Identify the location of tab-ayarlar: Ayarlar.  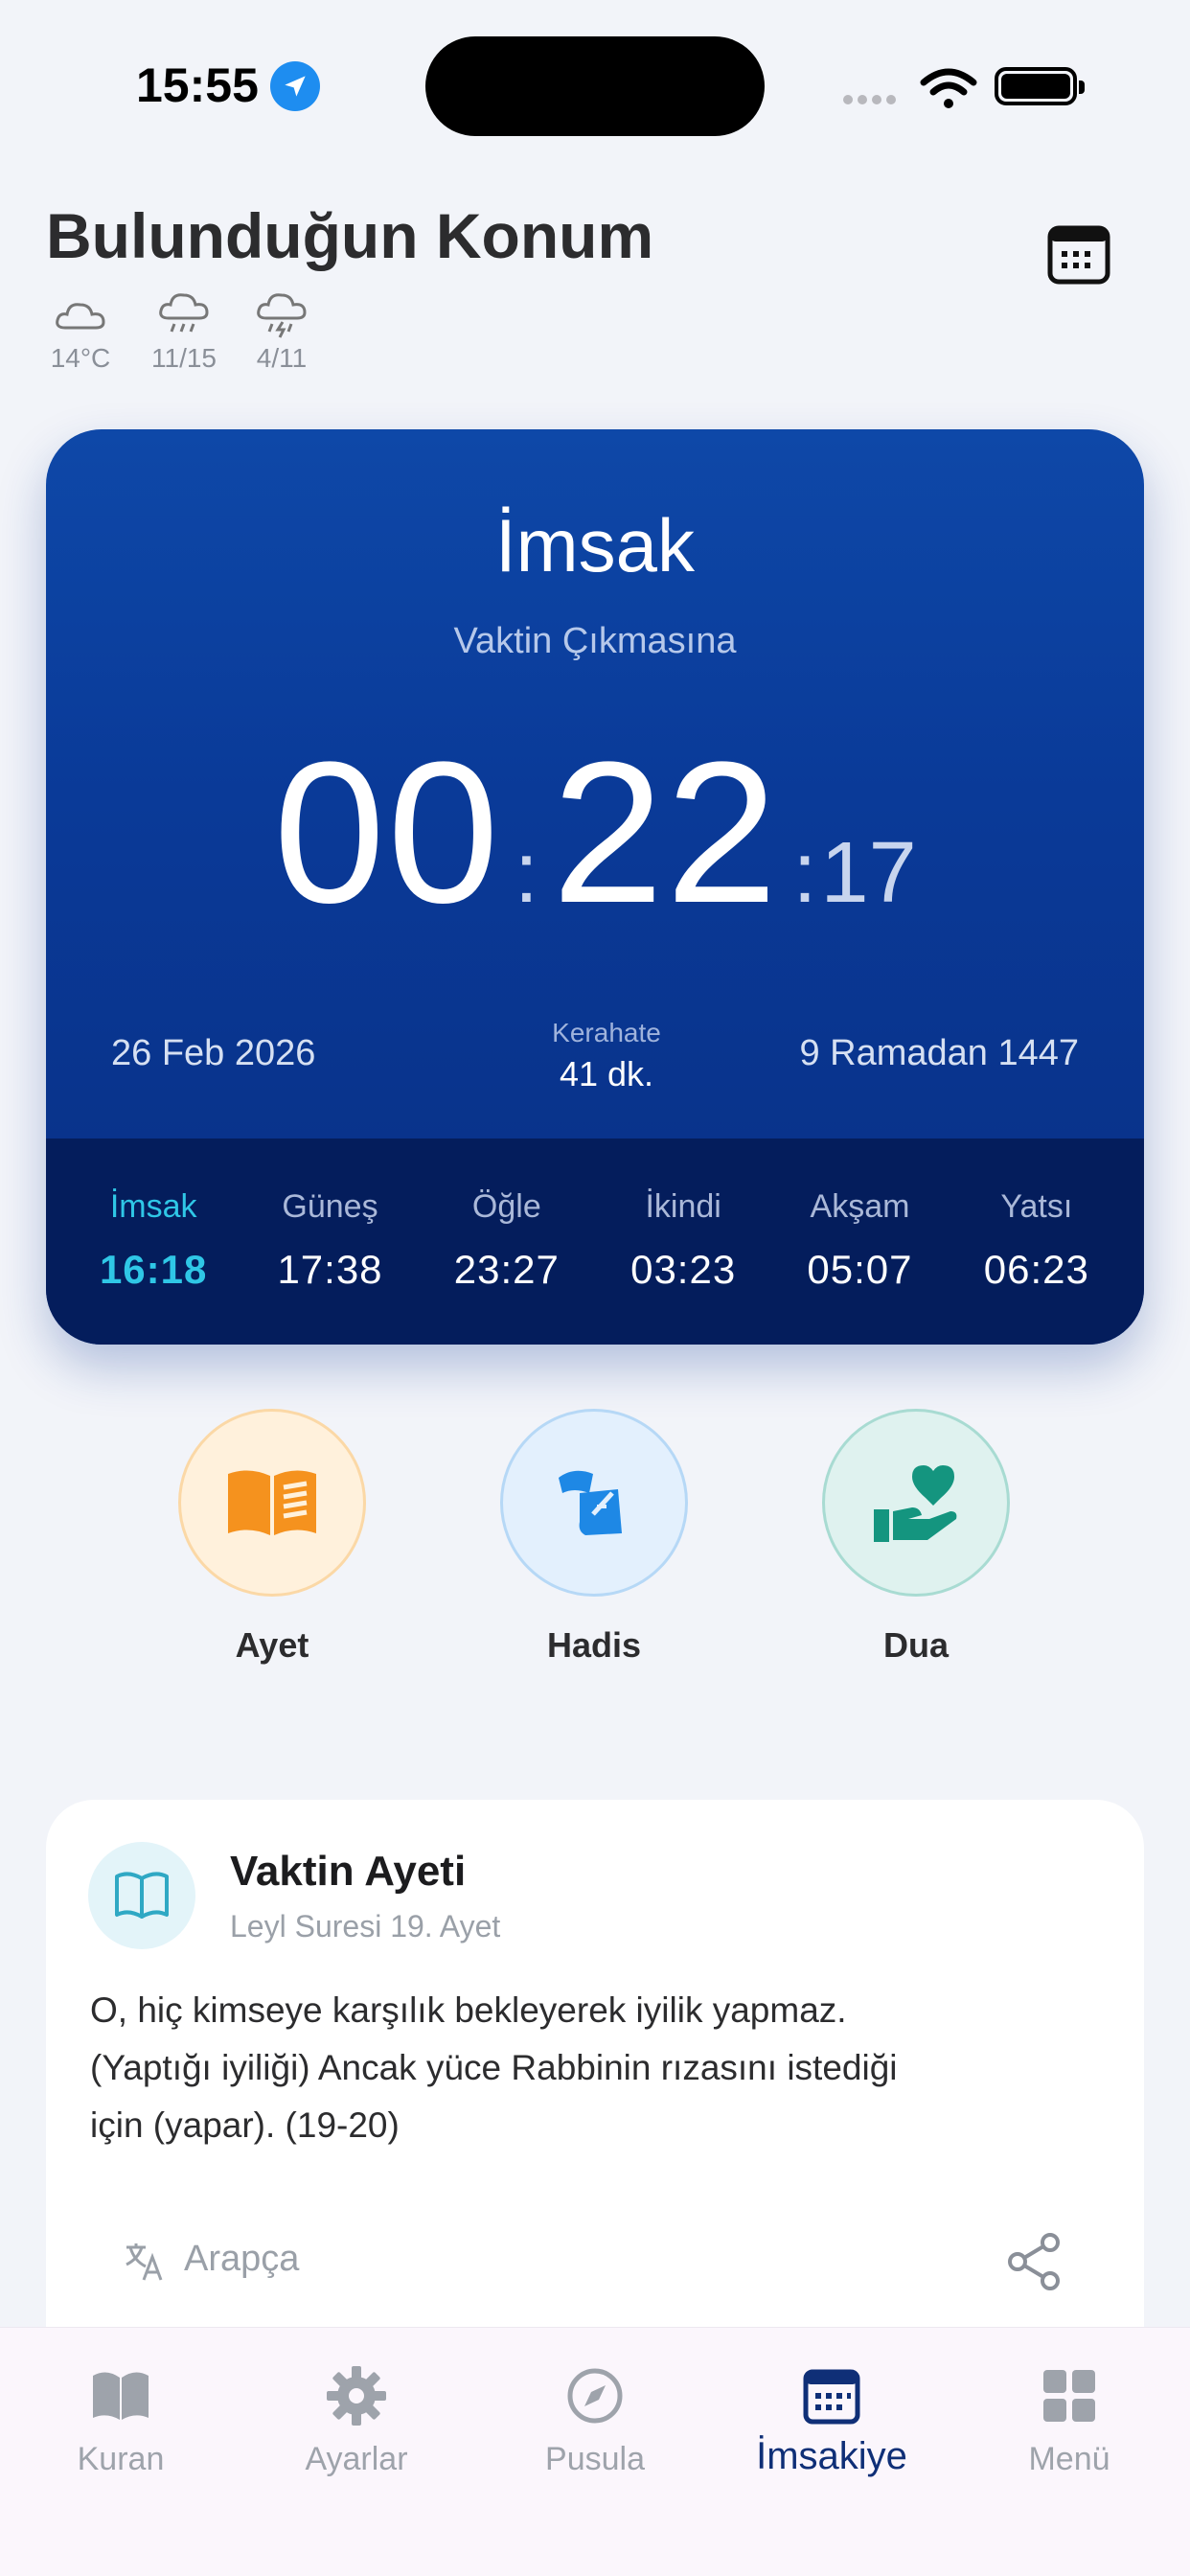
(357, 2421).